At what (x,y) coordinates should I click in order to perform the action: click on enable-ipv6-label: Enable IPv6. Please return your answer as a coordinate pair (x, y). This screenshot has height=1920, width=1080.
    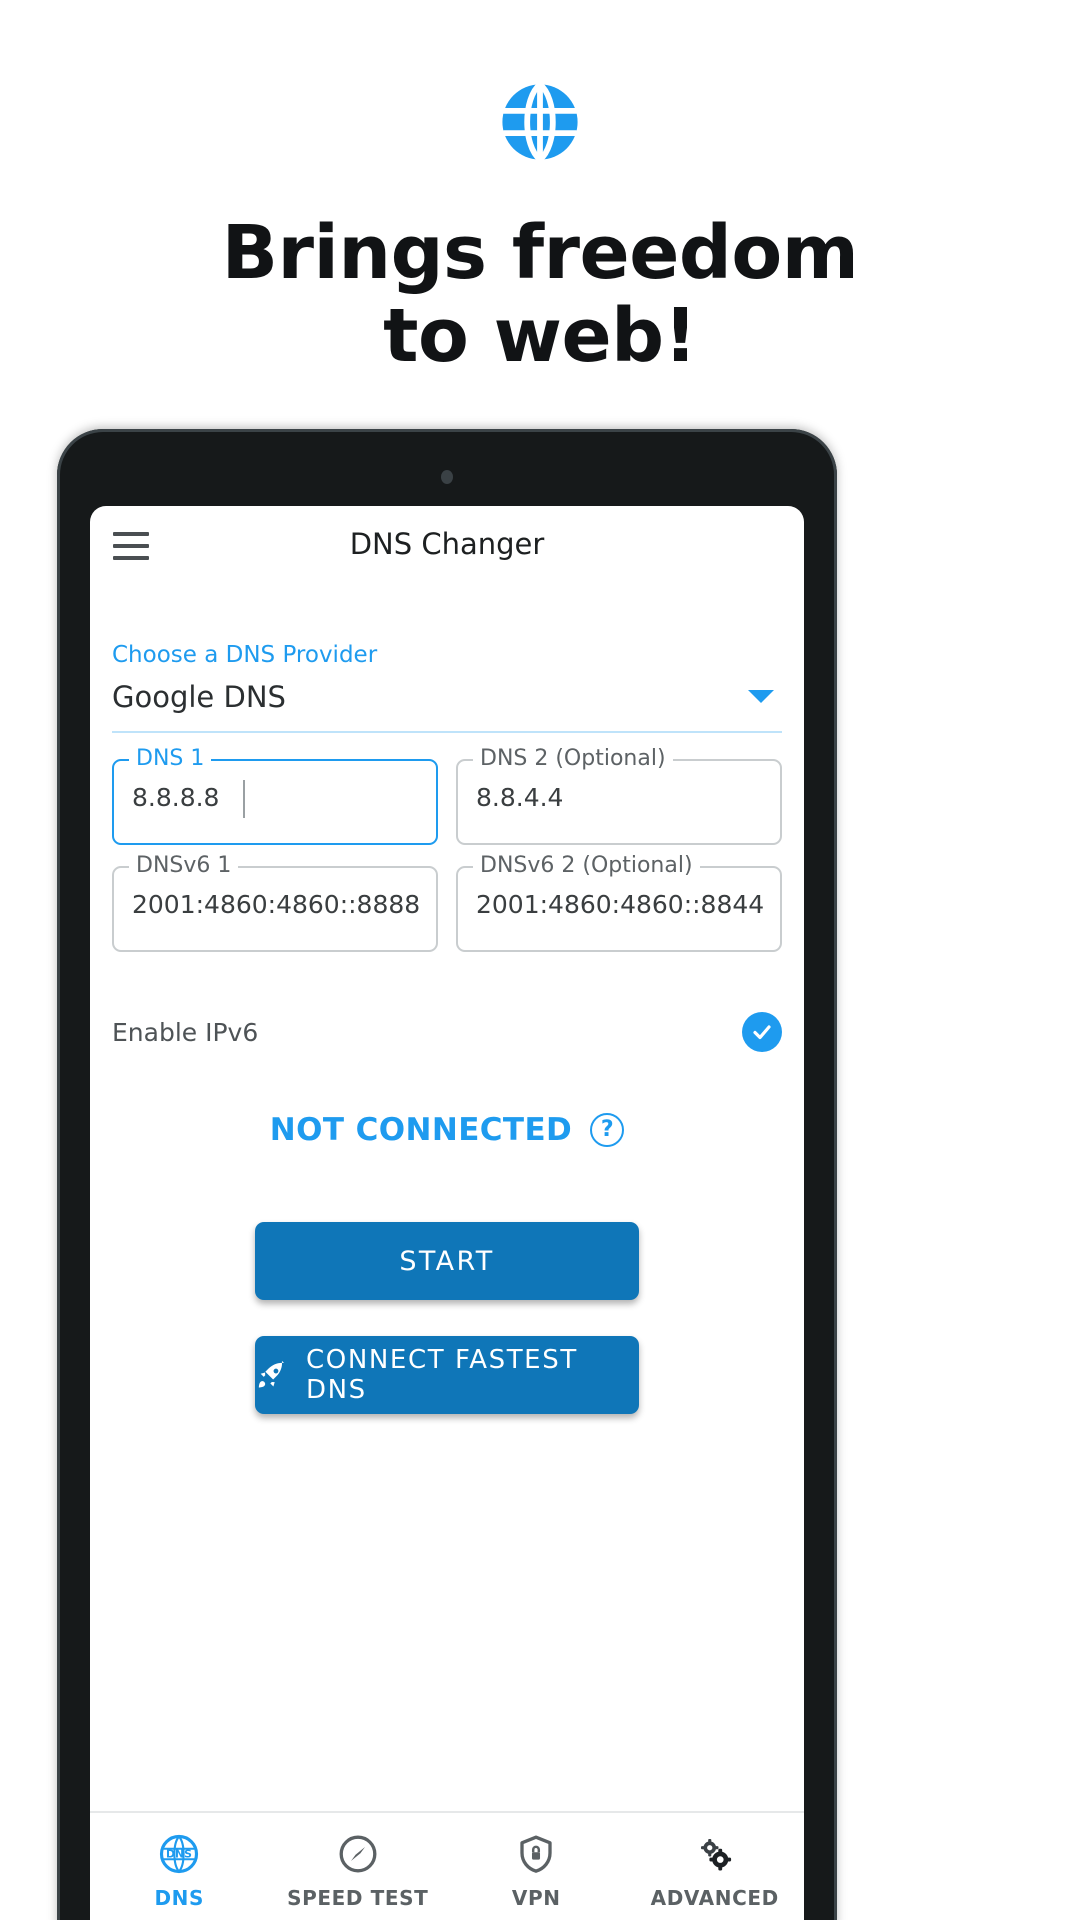
    Looking at the image, I should click on (185, 1032).